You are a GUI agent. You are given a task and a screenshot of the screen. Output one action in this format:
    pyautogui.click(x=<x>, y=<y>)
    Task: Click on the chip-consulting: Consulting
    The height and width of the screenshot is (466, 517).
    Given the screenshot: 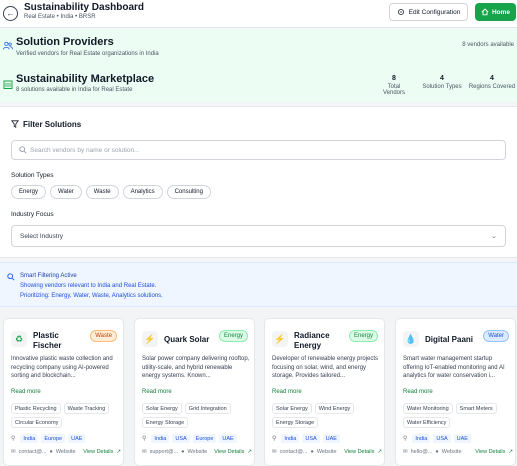 What is the action you would take?
    pyautogui.click(x=188, y=192)
    